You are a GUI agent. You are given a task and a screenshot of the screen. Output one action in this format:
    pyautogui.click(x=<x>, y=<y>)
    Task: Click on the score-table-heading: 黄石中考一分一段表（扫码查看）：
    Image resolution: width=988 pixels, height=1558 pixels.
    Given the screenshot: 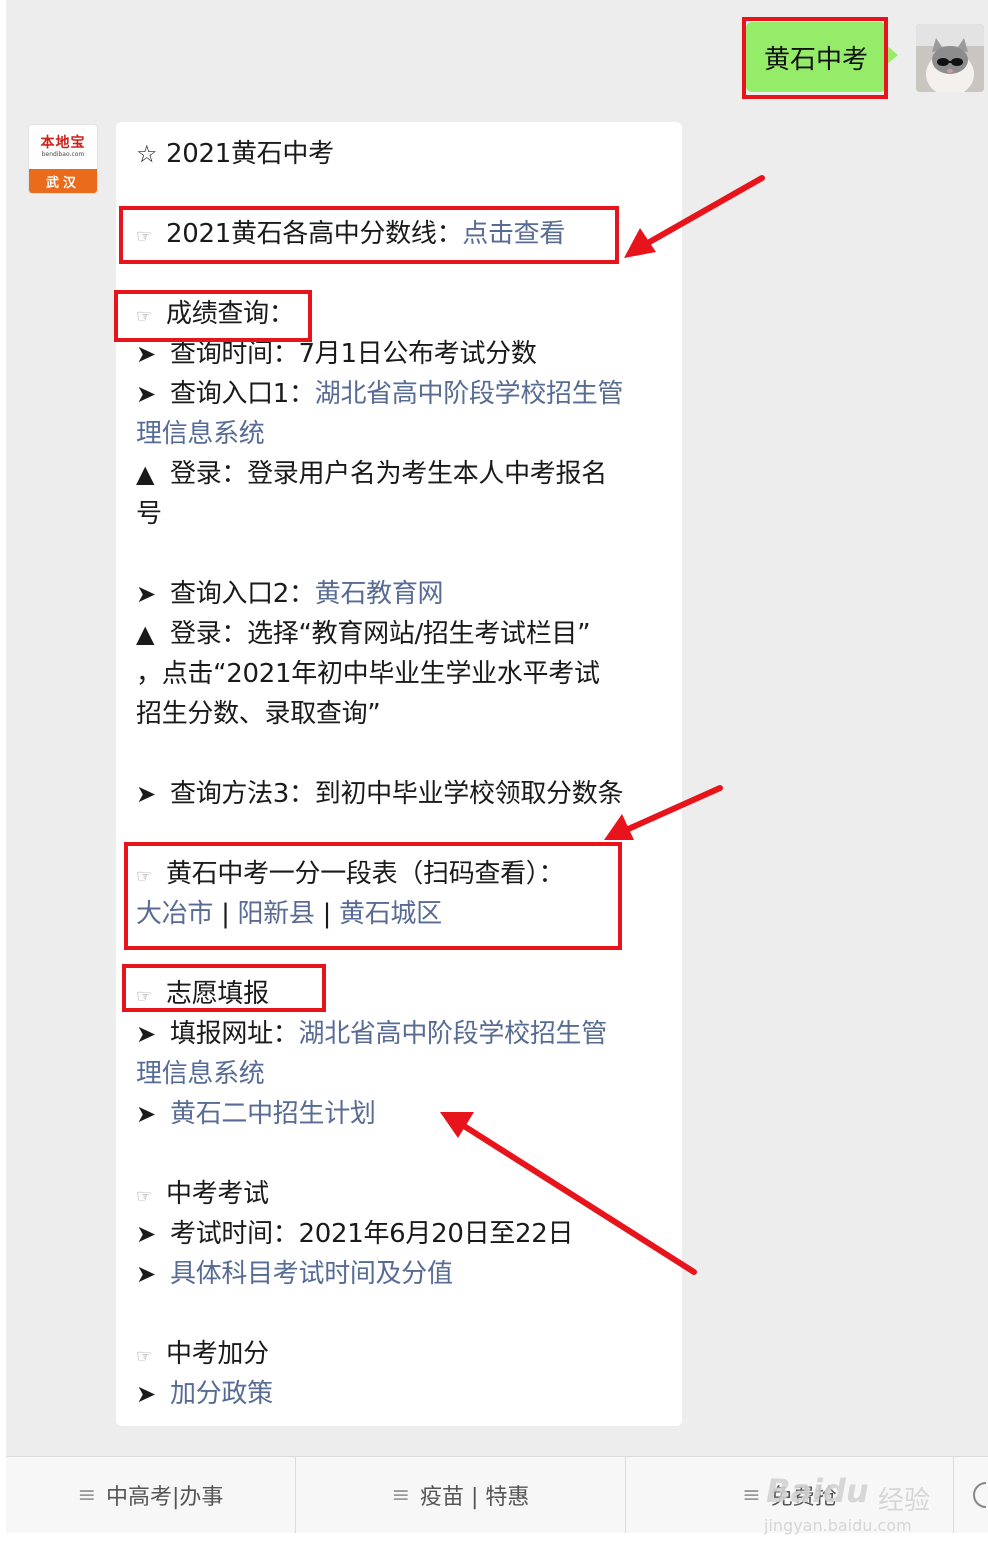 What is the action you would take?
    pyautogui.click(x=365, y=874)
    